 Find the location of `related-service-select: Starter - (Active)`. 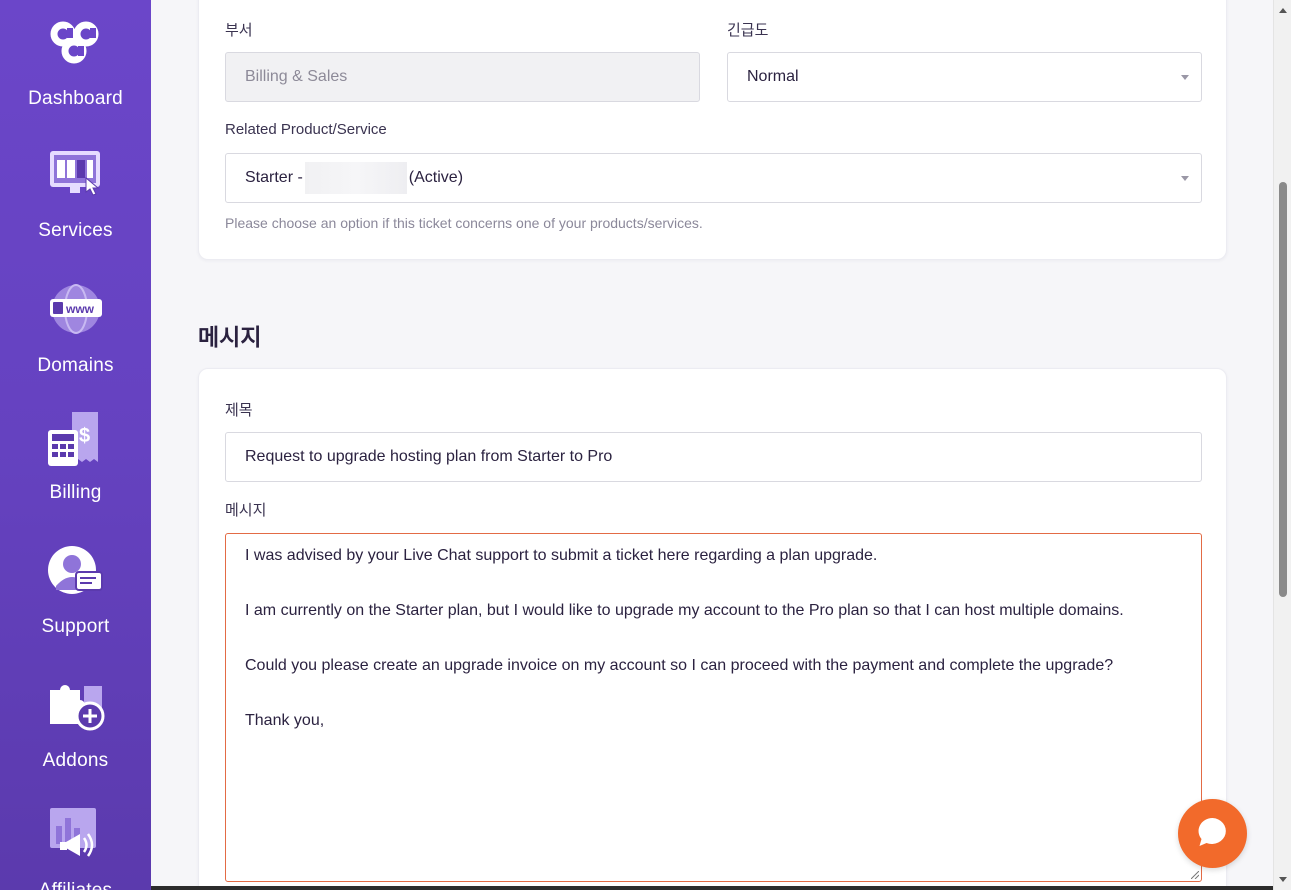

related-service-select: Starter - (Active) is located at coordinates (713, 178).